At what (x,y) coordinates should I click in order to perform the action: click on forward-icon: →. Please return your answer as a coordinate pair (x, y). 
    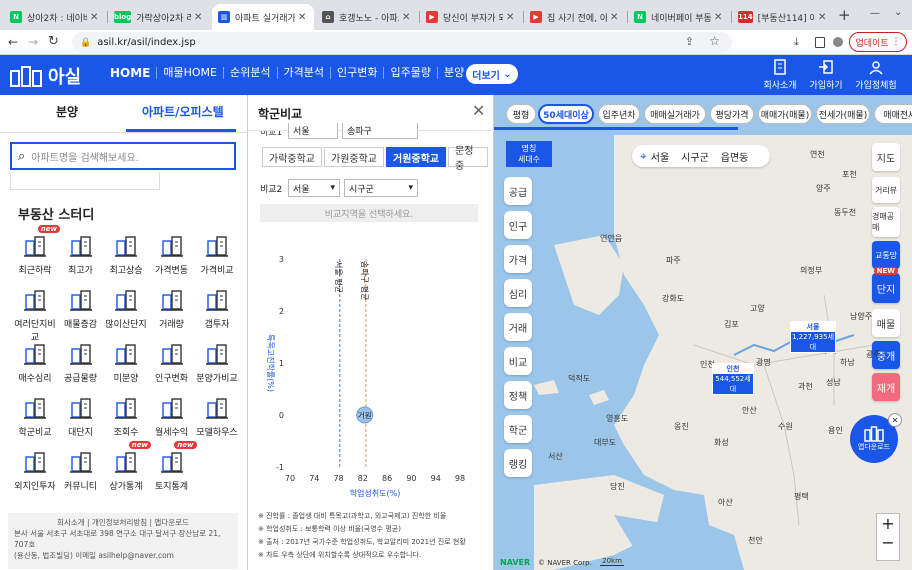
    Looking at the image, I should click on (33, 42).